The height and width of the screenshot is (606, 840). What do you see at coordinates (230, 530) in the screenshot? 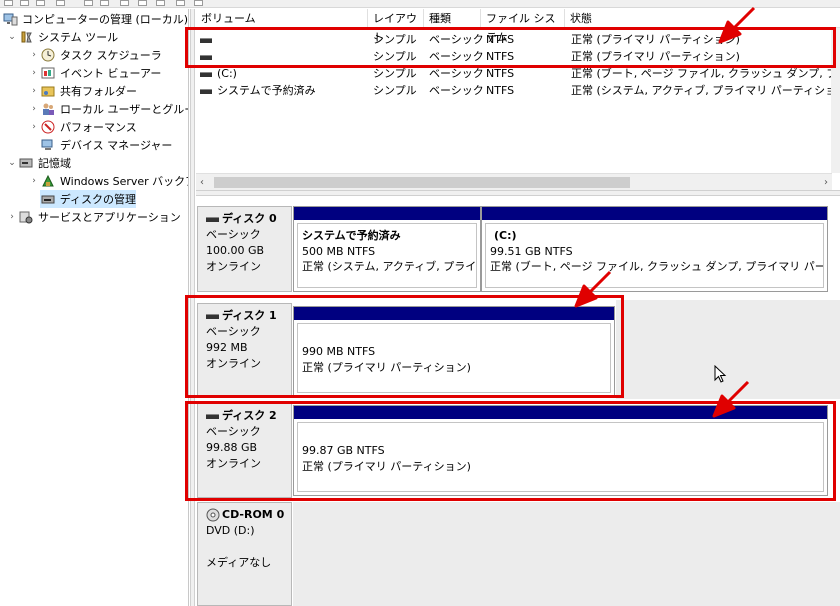
I see `cdrom-drive: DVD (D:)` at bounding box center [230, 530].